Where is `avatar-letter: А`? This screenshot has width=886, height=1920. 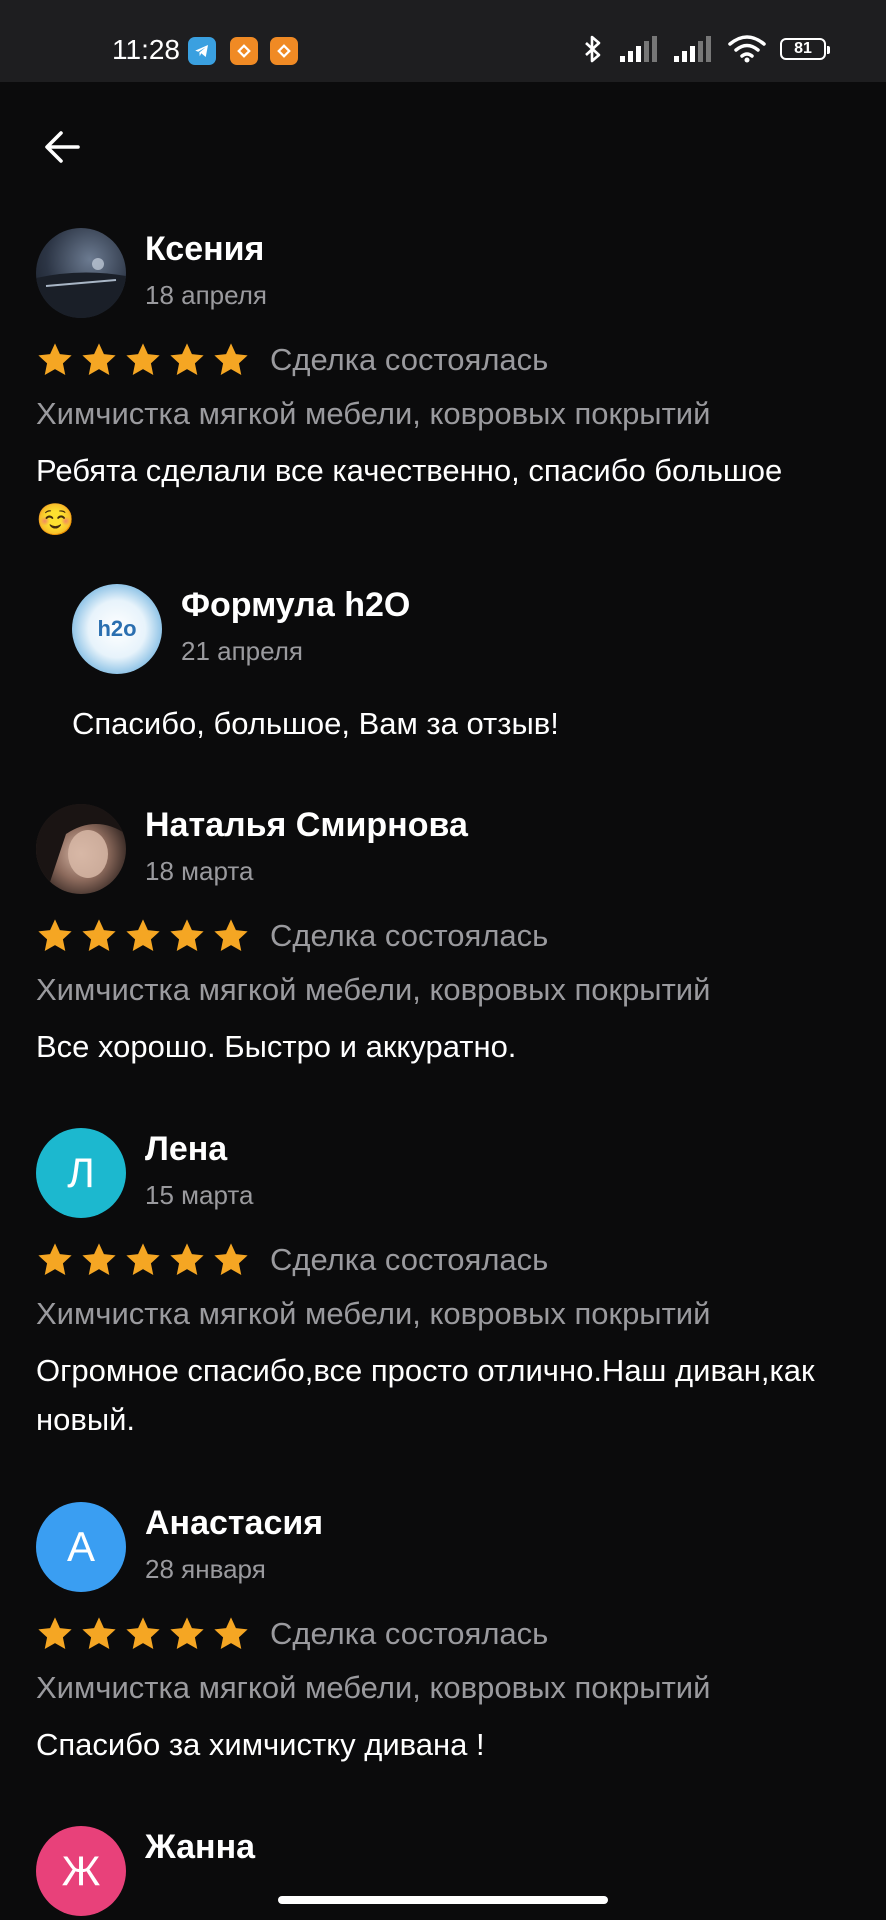 avatar-letter: А is located at coordinates (80, 1546).